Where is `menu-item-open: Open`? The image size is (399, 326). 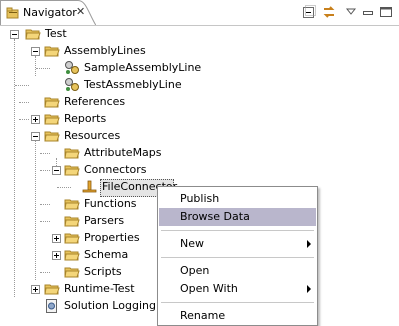
menu-item-open: Open is located at coordinates (237, 271).